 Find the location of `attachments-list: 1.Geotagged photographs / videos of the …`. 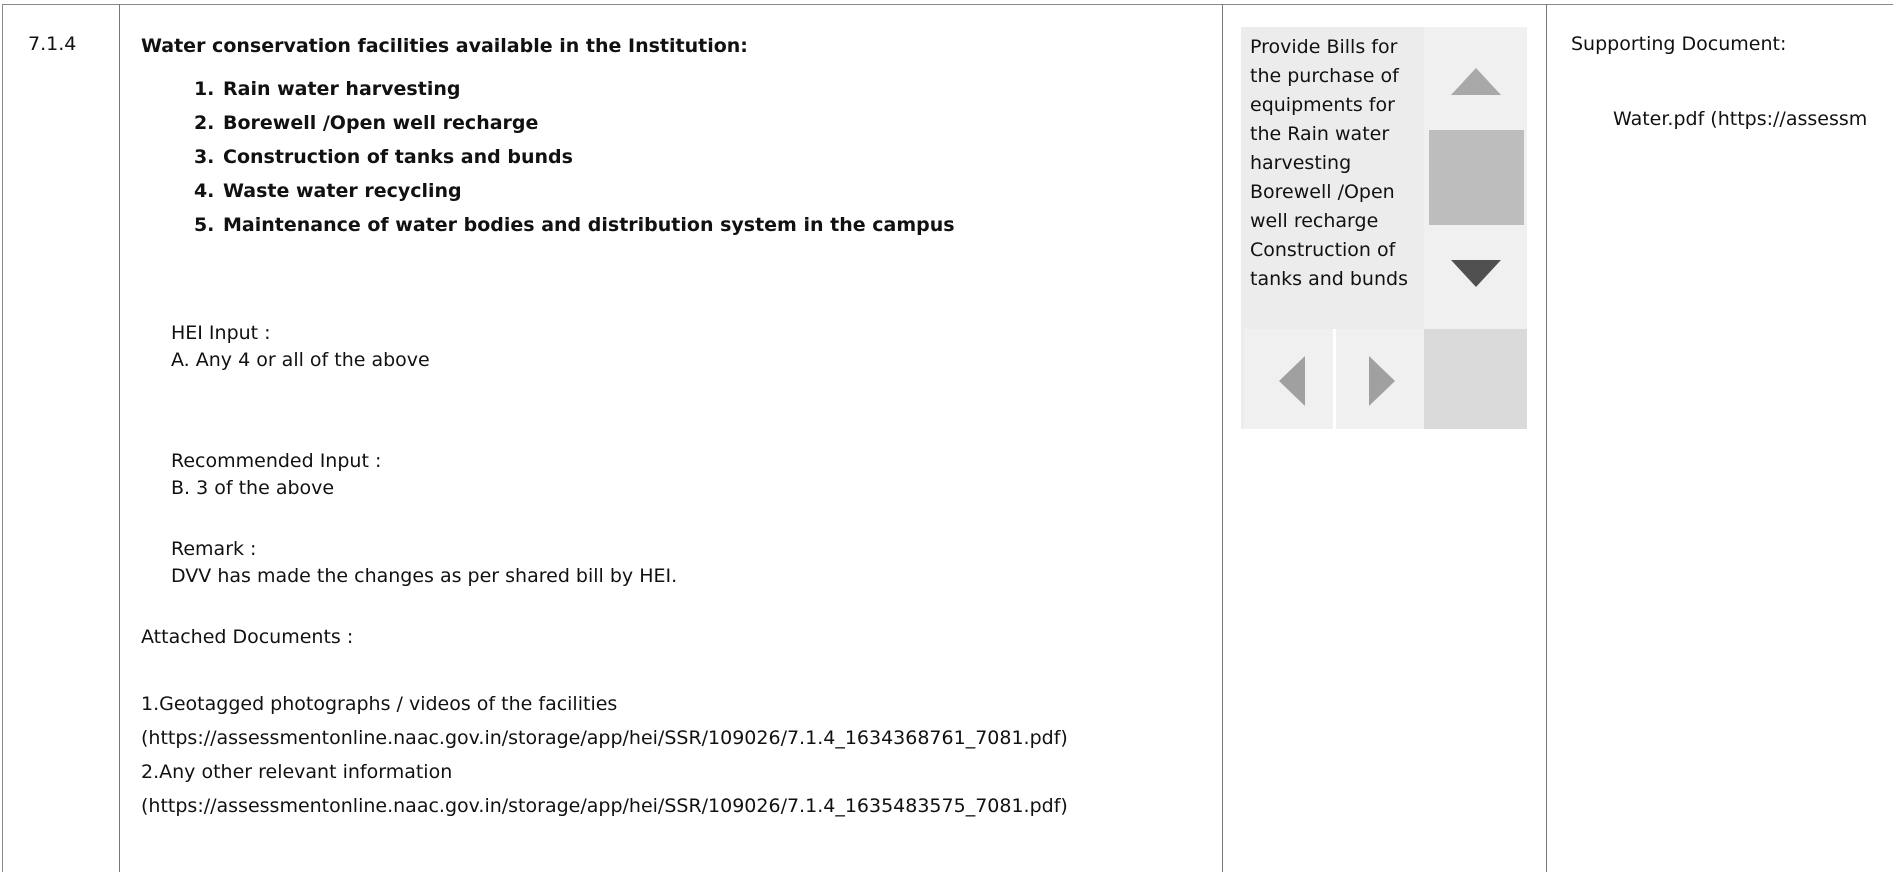

attachments-list: 1.Geotagged photographs / videos of the … is located at coordinates (671, 755).